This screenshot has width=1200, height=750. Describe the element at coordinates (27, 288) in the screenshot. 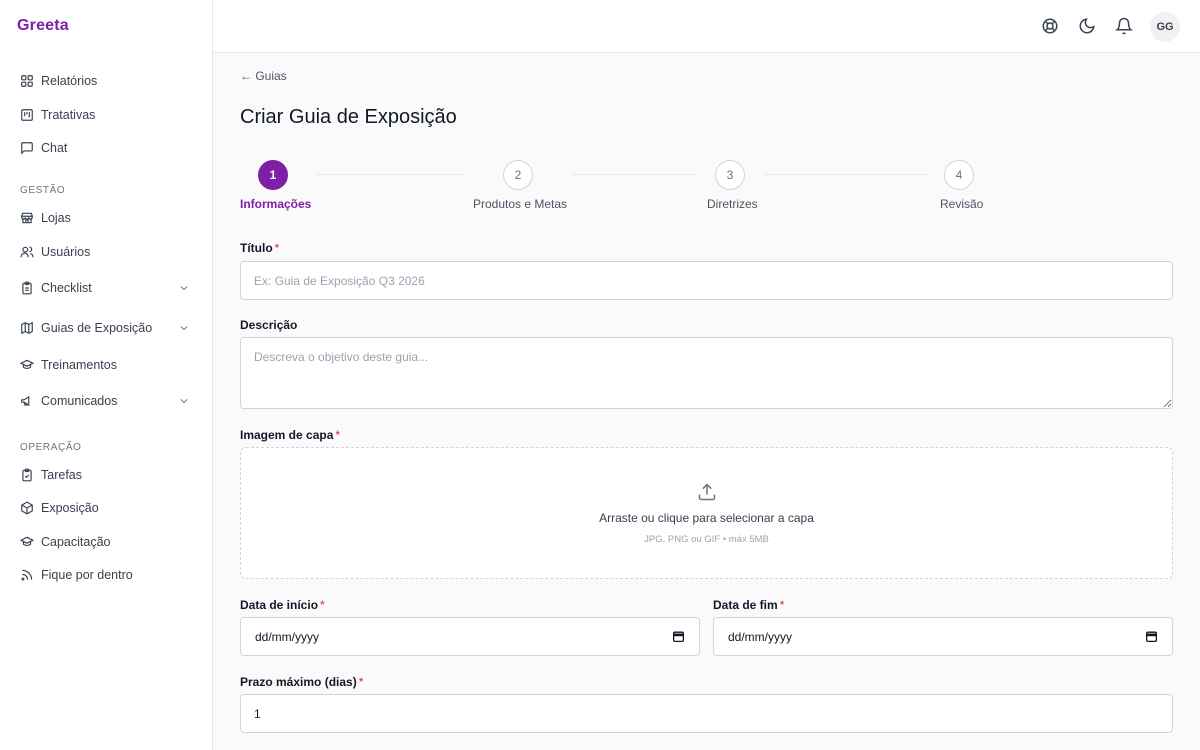

I see `clipboard-icon` at that location.